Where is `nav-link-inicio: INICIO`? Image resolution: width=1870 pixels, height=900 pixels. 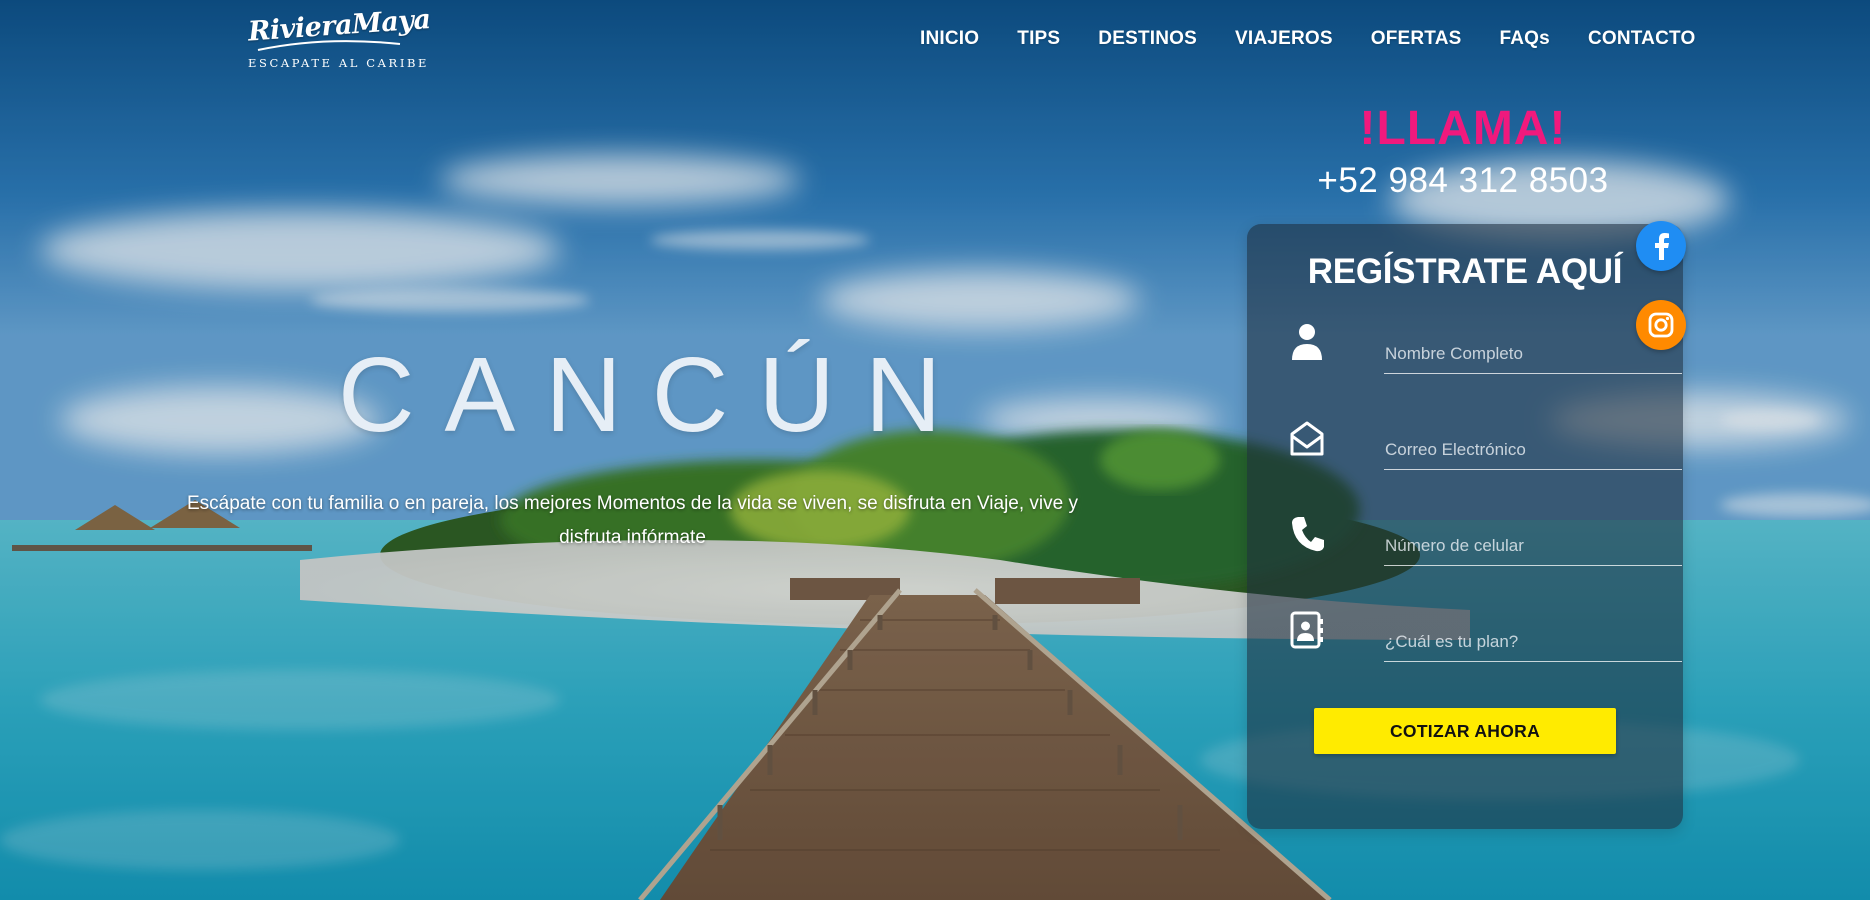
nav-link-inicio: INICIO is located at coordinates (949, 39).